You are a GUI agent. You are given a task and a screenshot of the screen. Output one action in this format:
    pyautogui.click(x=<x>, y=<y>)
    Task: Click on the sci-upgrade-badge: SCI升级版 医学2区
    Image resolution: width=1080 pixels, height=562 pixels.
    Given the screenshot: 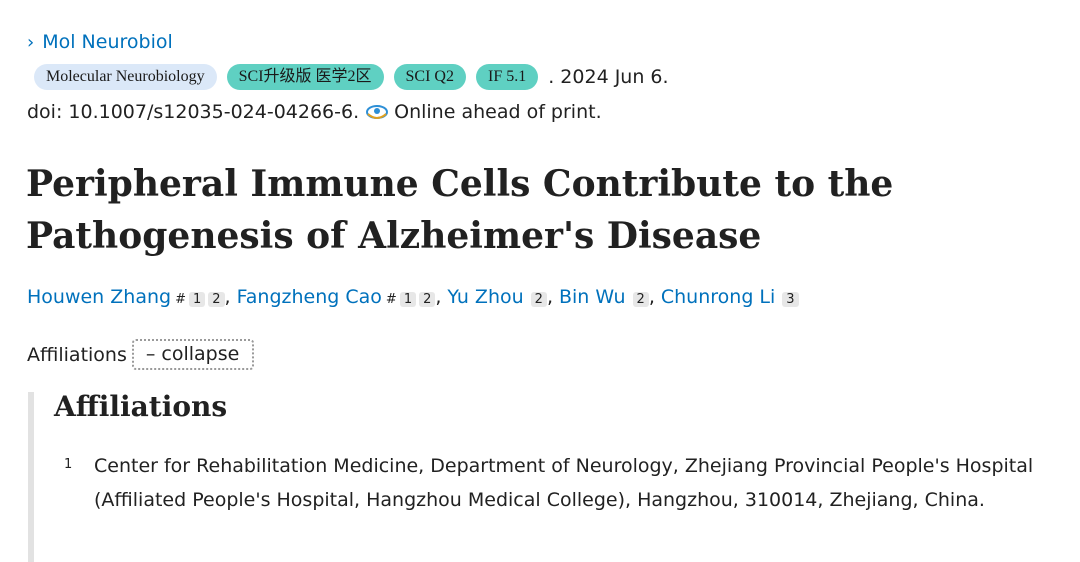 What is the action you would take?
    pyautogui.click(x=305, y=77)
    